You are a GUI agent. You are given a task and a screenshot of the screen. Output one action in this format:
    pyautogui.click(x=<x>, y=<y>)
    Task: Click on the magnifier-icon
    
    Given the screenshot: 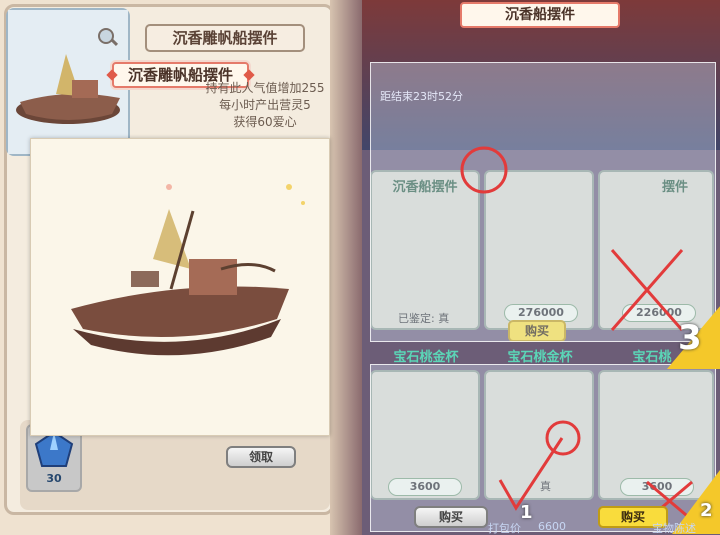 What is the action you would take?
    pyautogui.click(x=106, y=36)
    